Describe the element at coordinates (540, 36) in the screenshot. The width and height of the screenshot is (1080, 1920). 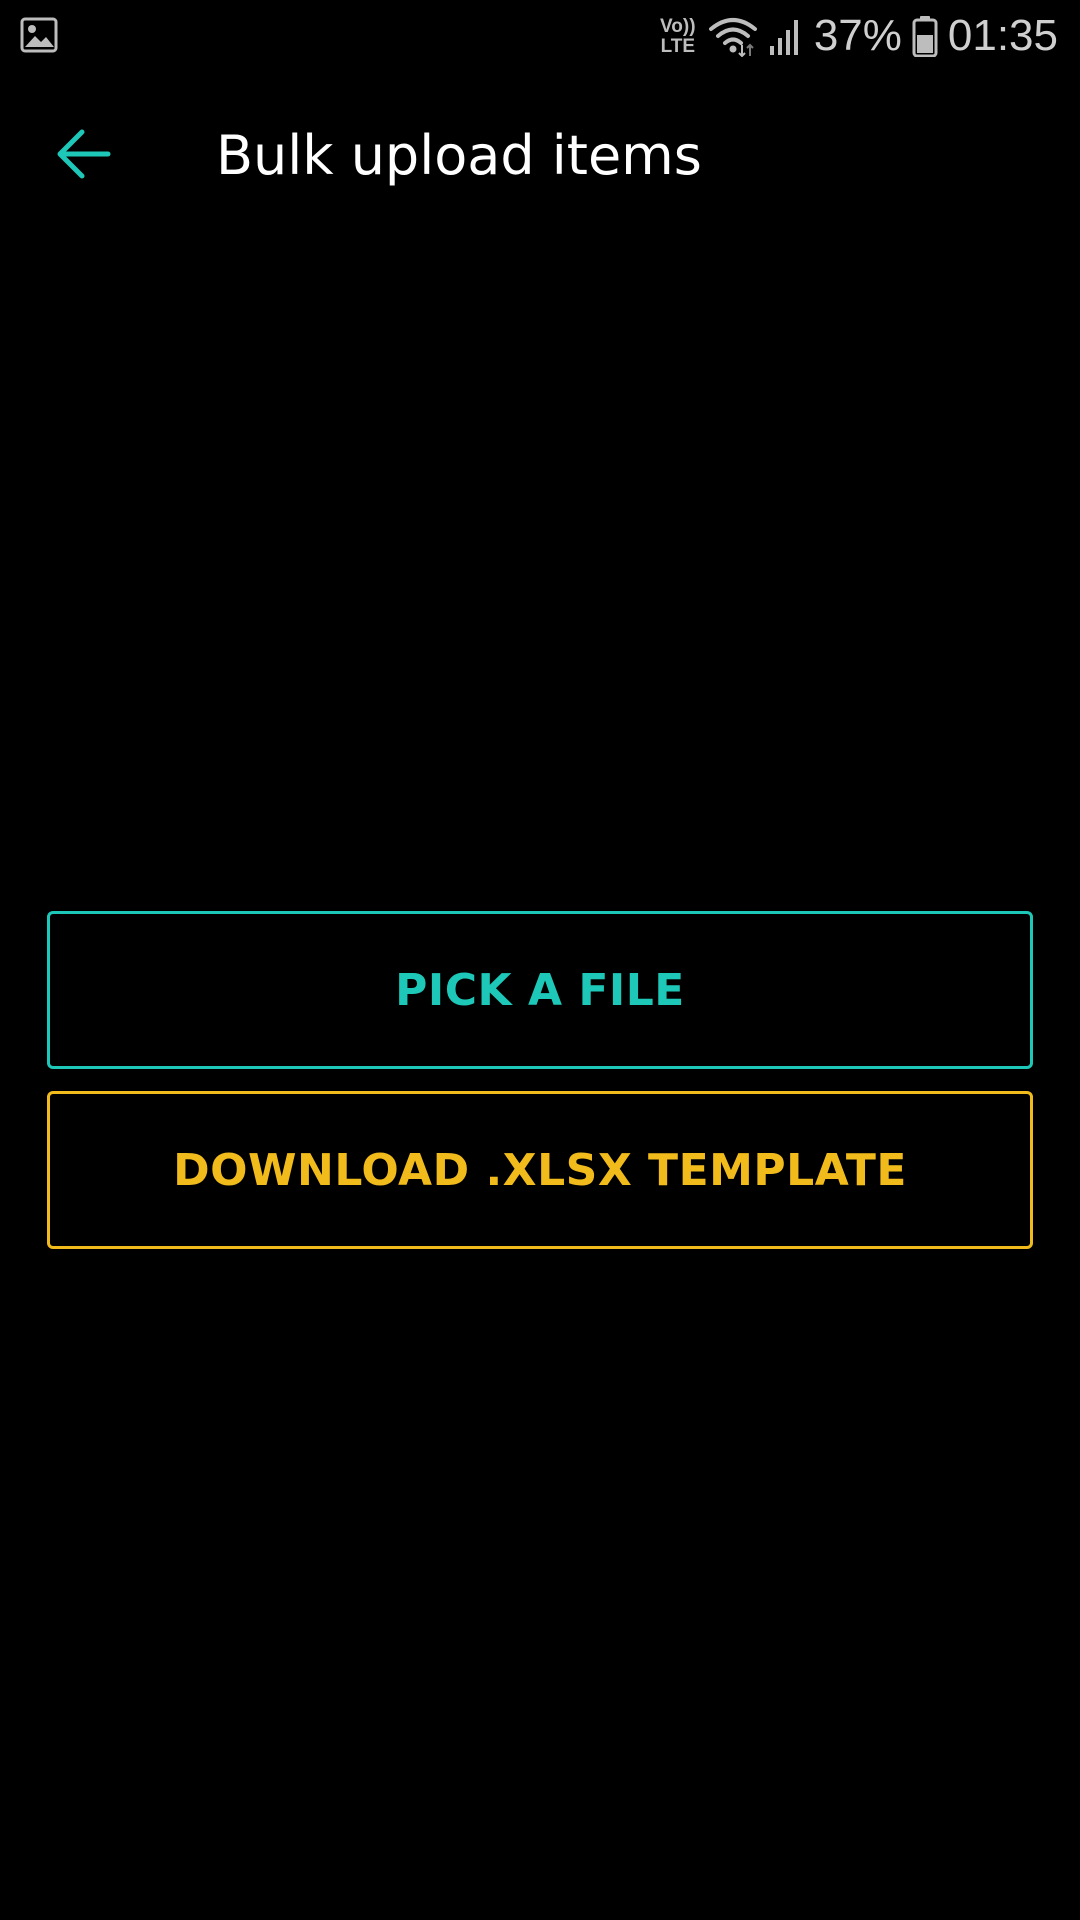
I see `status-bar: Vo)) LTE 37% 01:35` at that location.